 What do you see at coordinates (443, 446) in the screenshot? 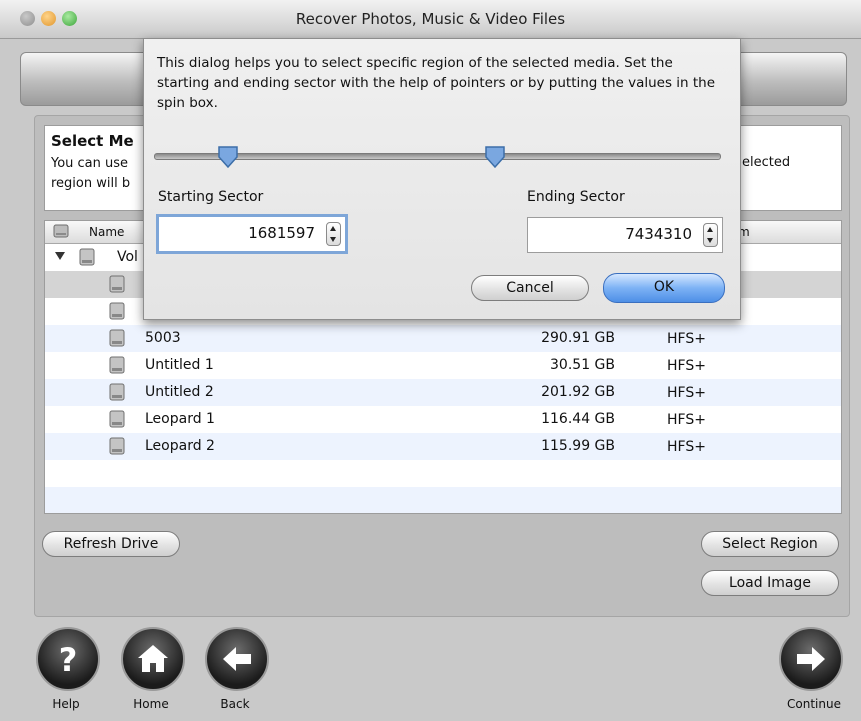
I see `table-row: Leopard 2 115.99 GB HFS+` at bounding box center [443, 446].